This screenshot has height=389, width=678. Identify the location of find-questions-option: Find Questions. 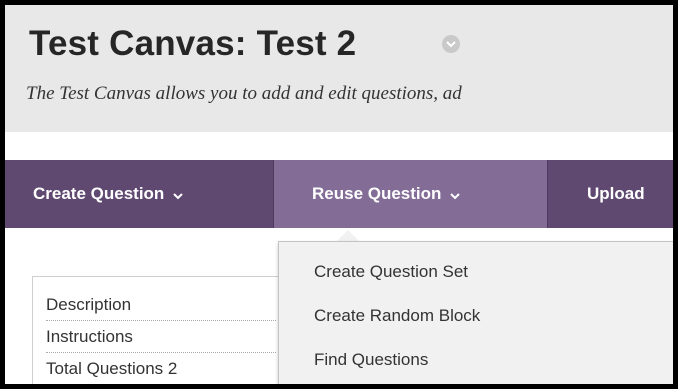
(371, 360).